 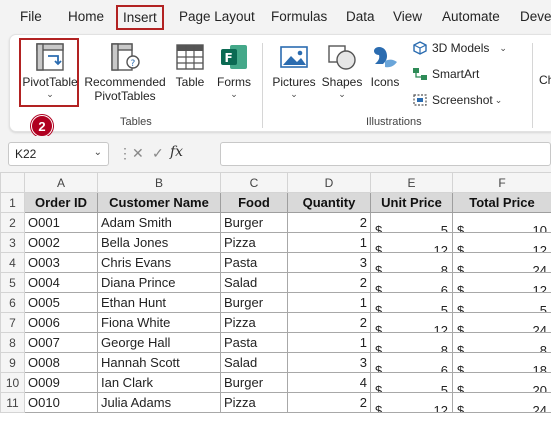 What do you see at coordinates (61, 302) in the screenshot?
I see `cell-order-id: O005` at bounding box center [61, 302].